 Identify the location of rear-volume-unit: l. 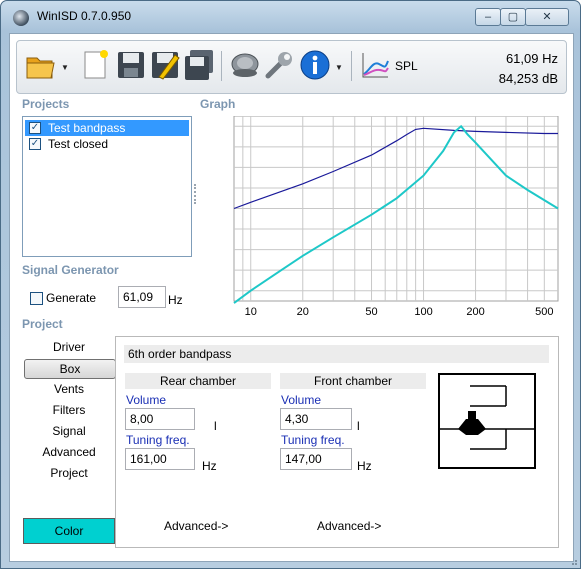
(215, 426).